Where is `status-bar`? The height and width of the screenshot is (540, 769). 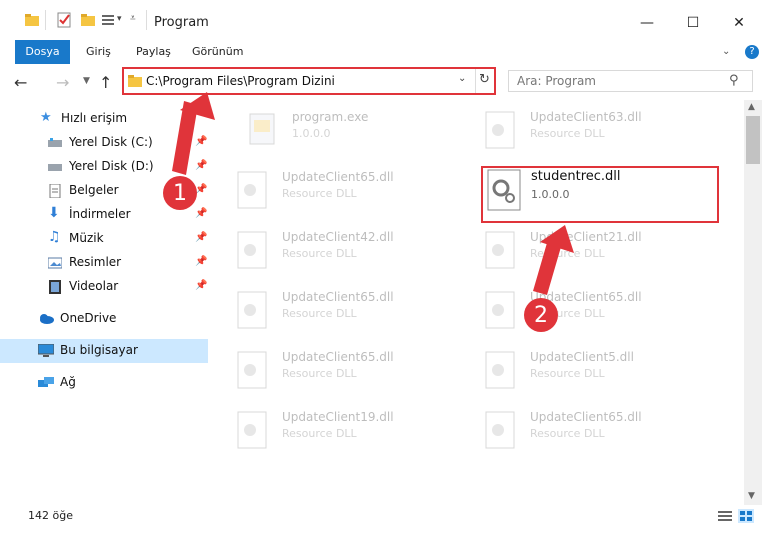 status-bar is located at coordinates (384, 517).